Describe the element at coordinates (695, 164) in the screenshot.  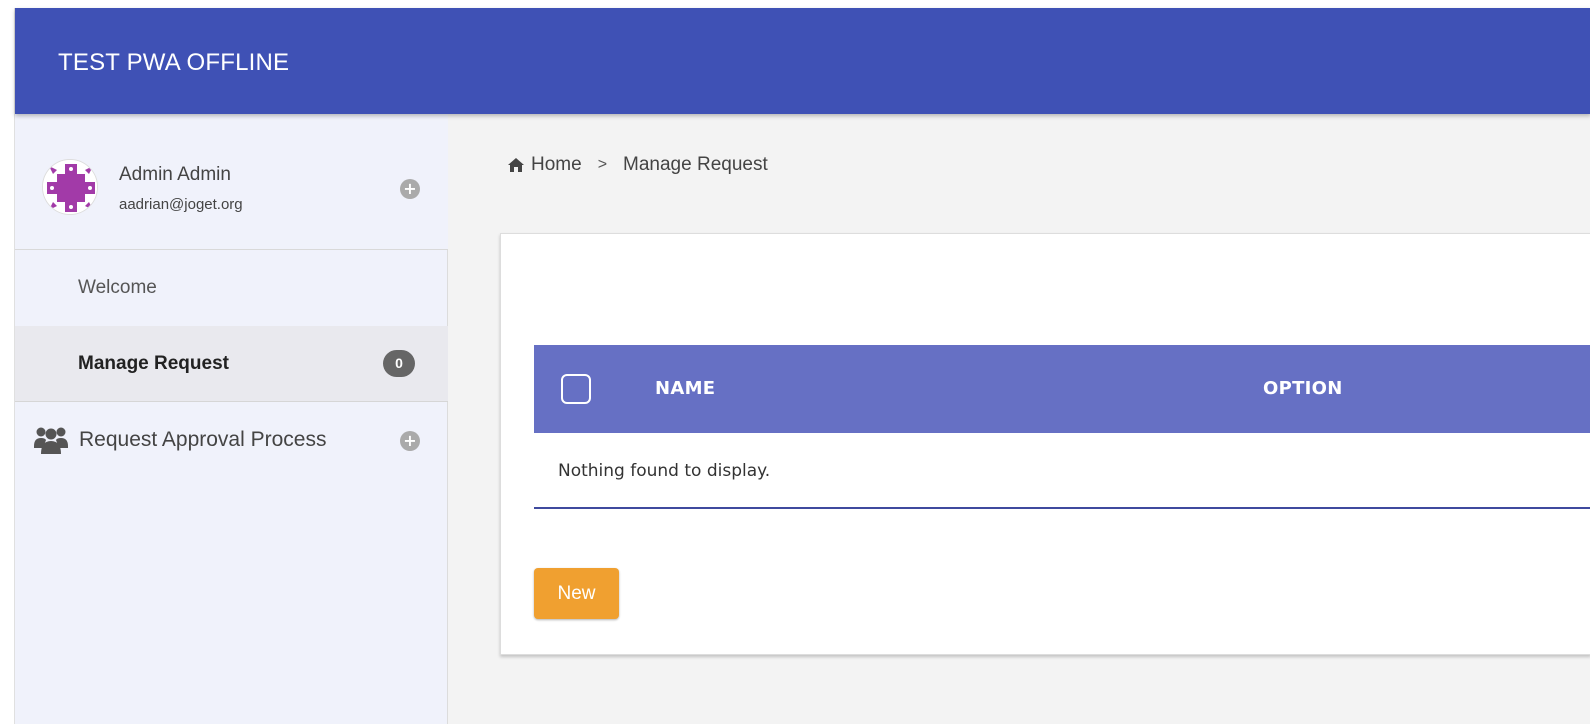
I see `breadcrumb-current: Manage Request` at that location.